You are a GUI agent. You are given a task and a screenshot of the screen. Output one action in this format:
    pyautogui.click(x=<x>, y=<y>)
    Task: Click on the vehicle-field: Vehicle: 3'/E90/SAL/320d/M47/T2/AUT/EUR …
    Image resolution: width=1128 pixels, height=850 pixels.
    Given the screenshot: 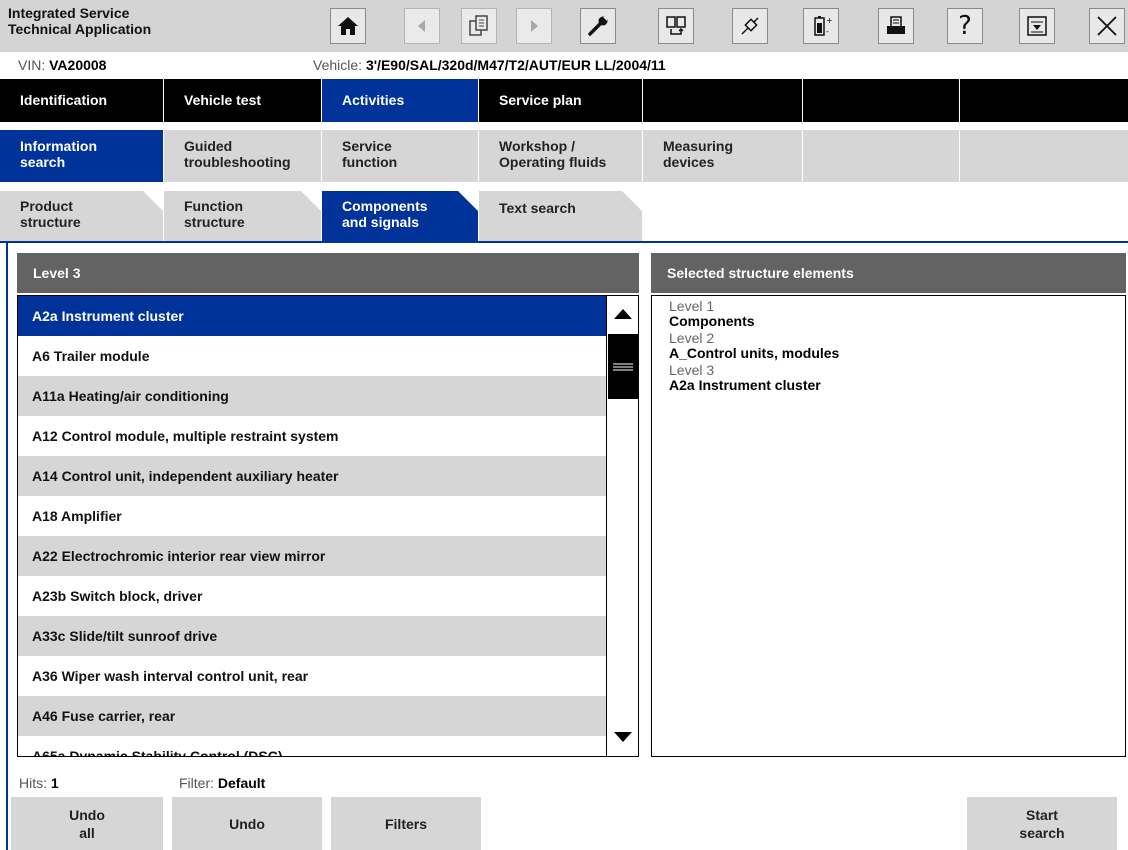 What is the action you would take?
    pyautogui.click(x=489, y=65)
    